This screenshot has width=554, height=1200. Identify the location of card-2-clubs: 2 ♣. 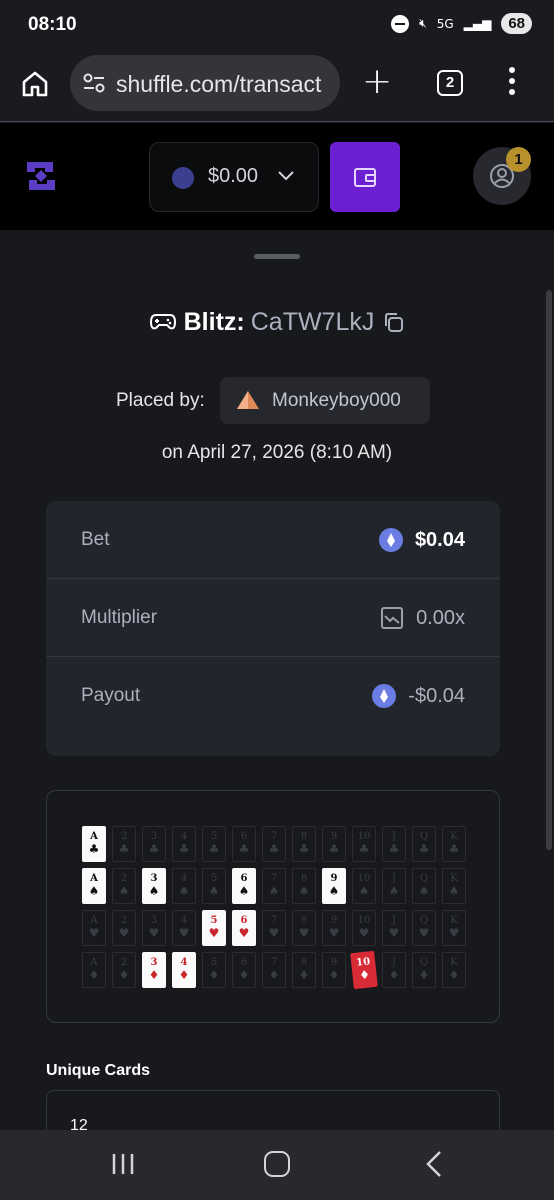
(124, 844).